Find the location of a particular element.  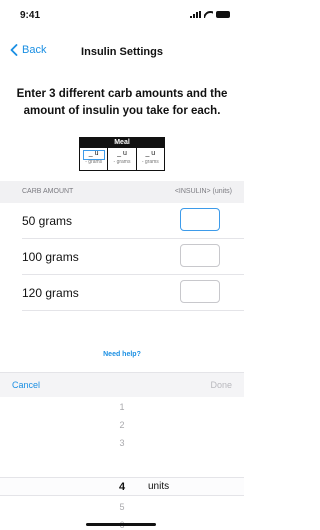

meal-diagram-title: Meal is located at coordinates (122, 142).